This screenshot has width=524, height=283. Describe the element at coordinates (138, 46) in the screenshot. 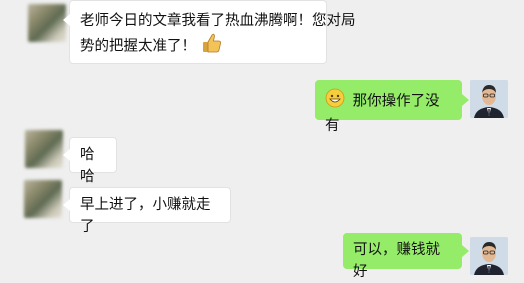

I see `message-text-line: 势的把握太准了！` at that location.